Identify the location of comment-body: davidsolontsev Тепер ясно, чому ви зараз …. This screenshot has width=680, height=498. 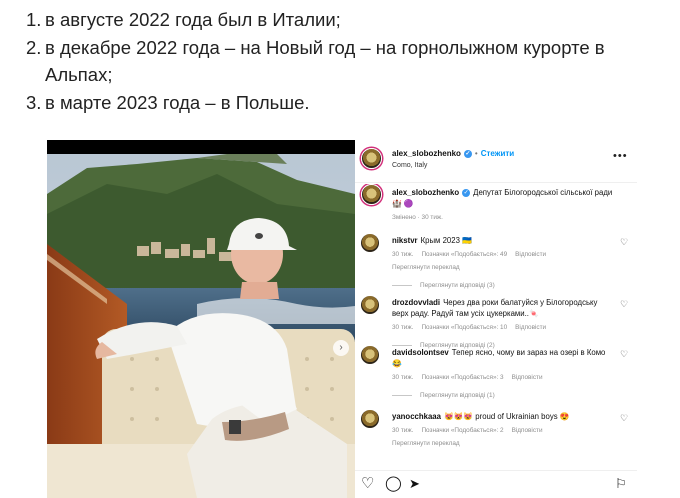
(503, 374).